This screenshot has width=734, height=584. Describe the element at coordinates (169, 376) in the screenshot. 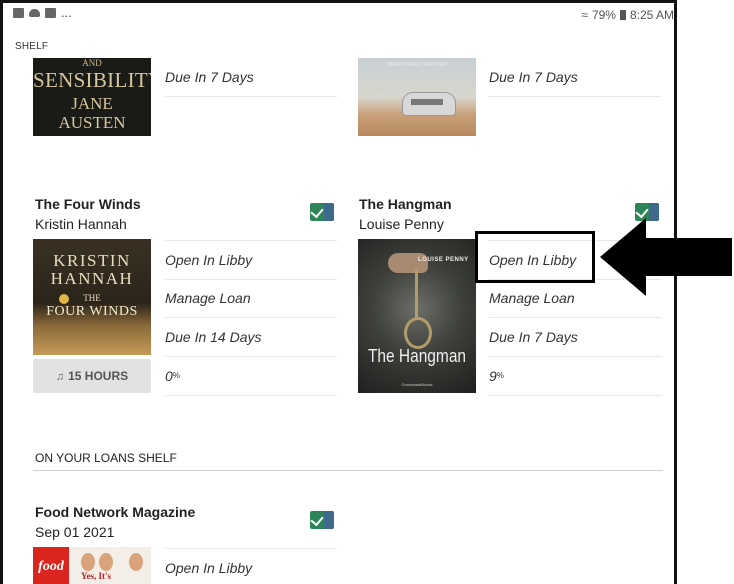

I see `progress-value: 0` at that location.